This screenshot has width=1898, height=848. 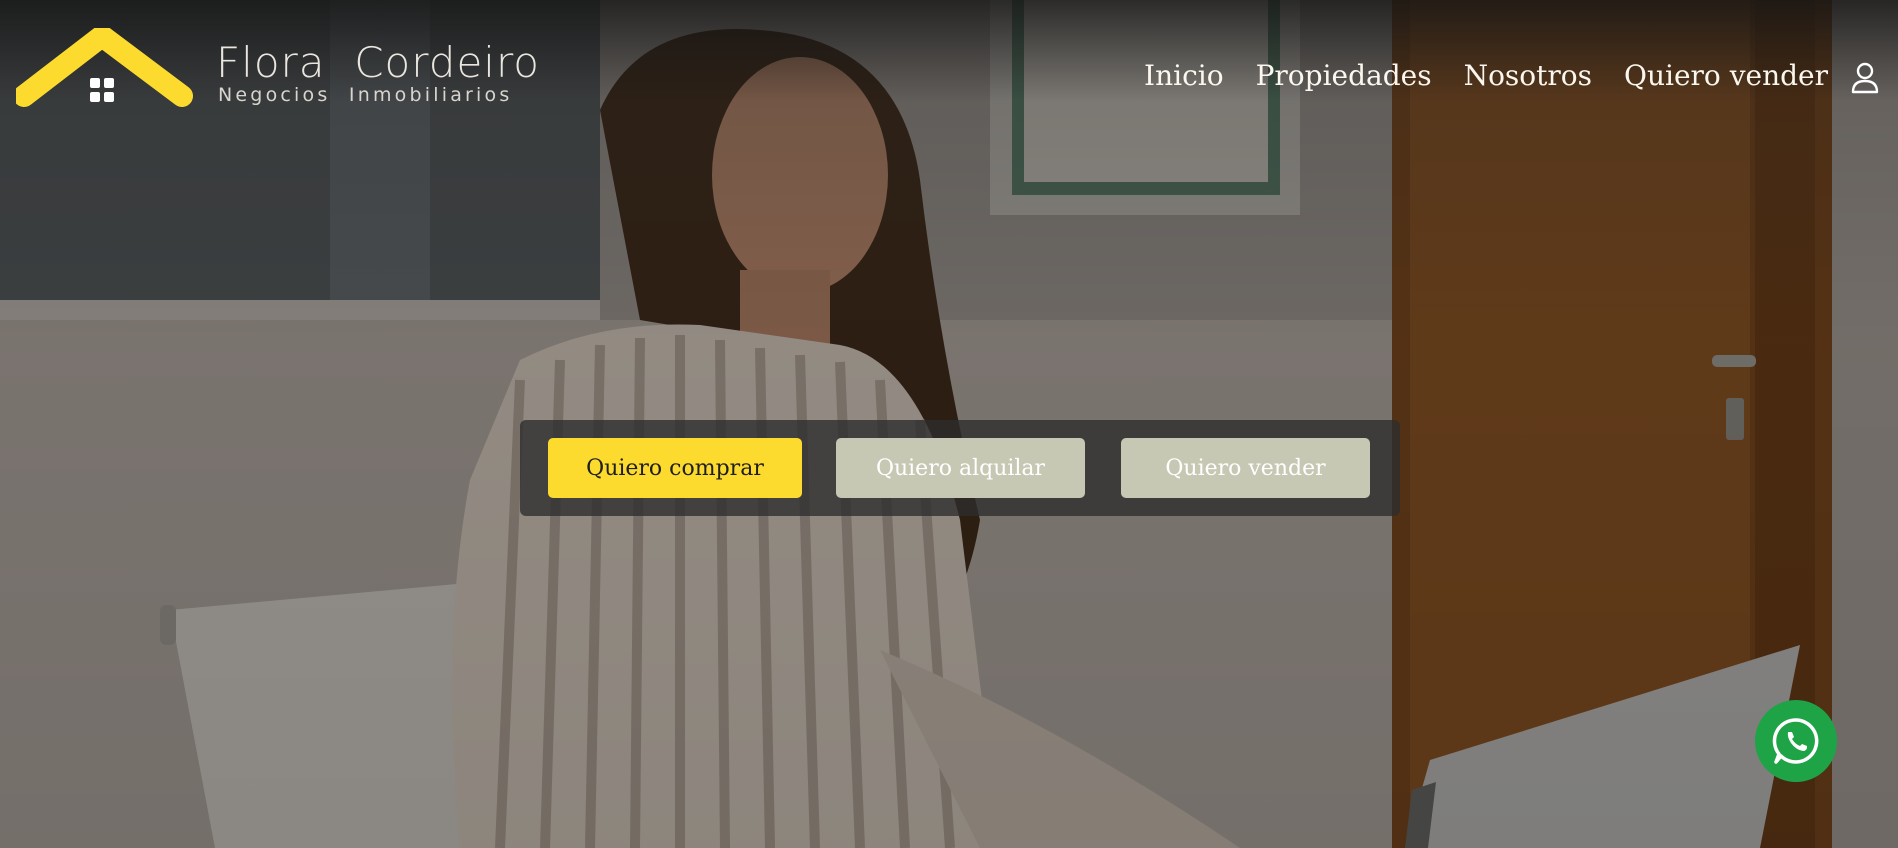 I want to click on house-roof-icon, so click(x=104, y=67).